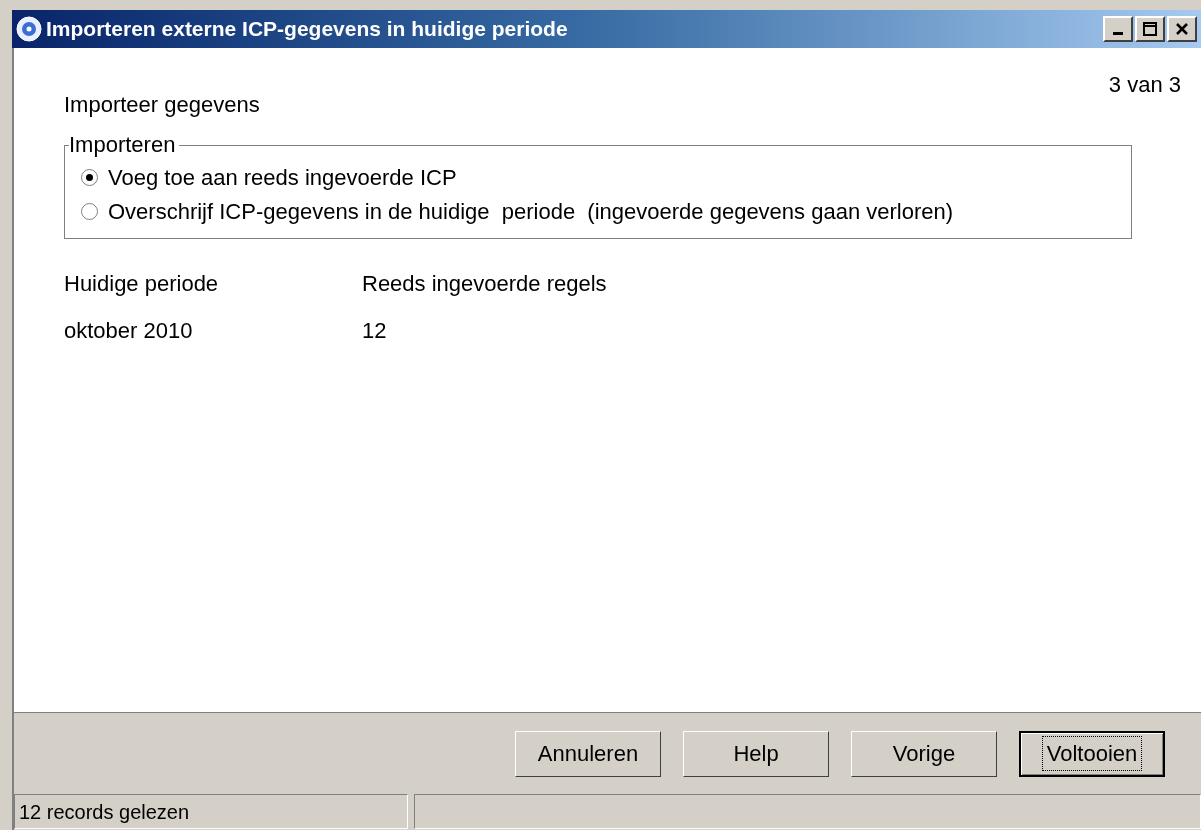 This screenshot has height=830, width=1201. I want to click on status-text: 12 records gelezen, so click(211, 811).